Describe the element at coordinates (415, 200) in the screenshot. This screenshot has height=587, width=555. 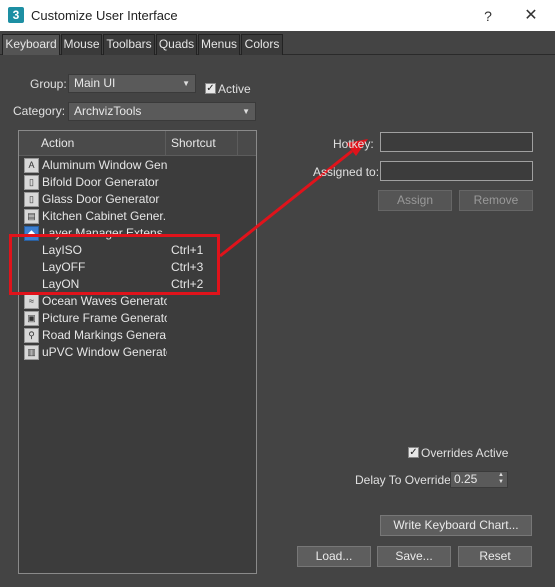
I see `assign-button: Assign` at that location.